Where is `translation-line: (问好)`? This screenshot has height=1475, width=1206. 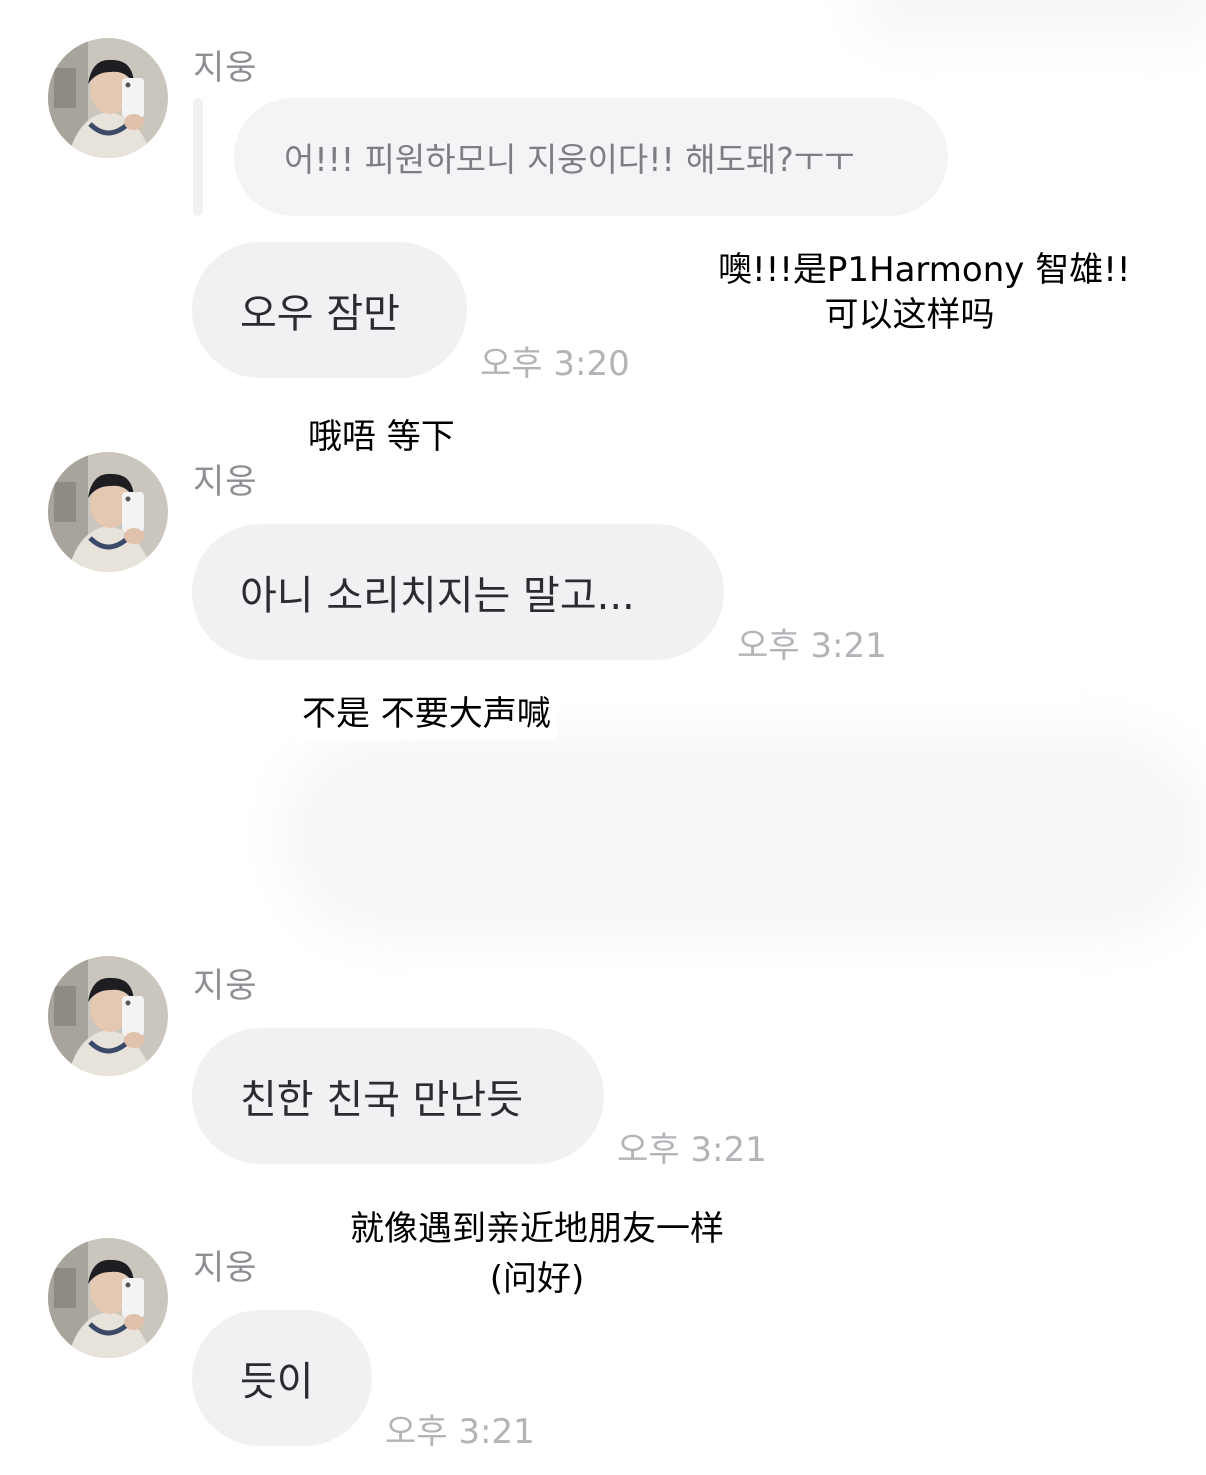
translation-line: (问好) is located at coordinates (537, 1279).